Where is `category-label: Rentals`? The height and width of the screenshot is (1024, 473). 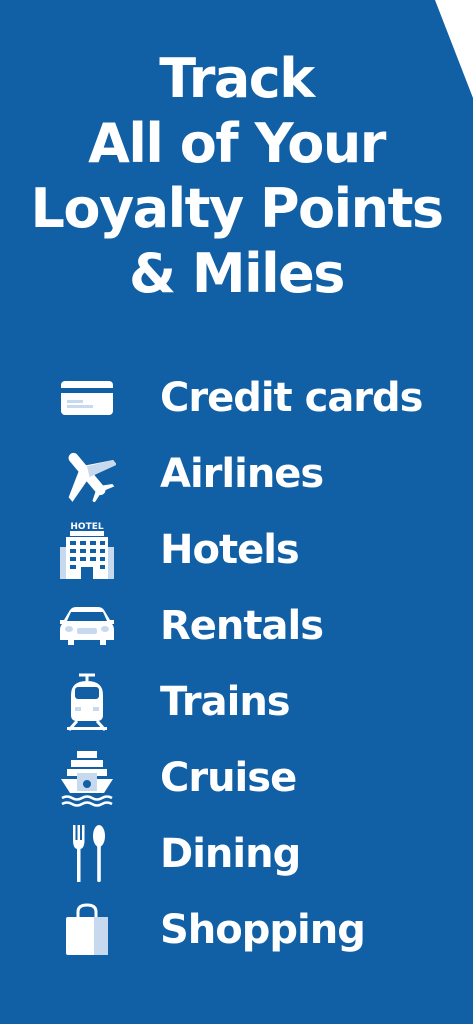
category-label: Rentals is located at coordinates (242, 626).